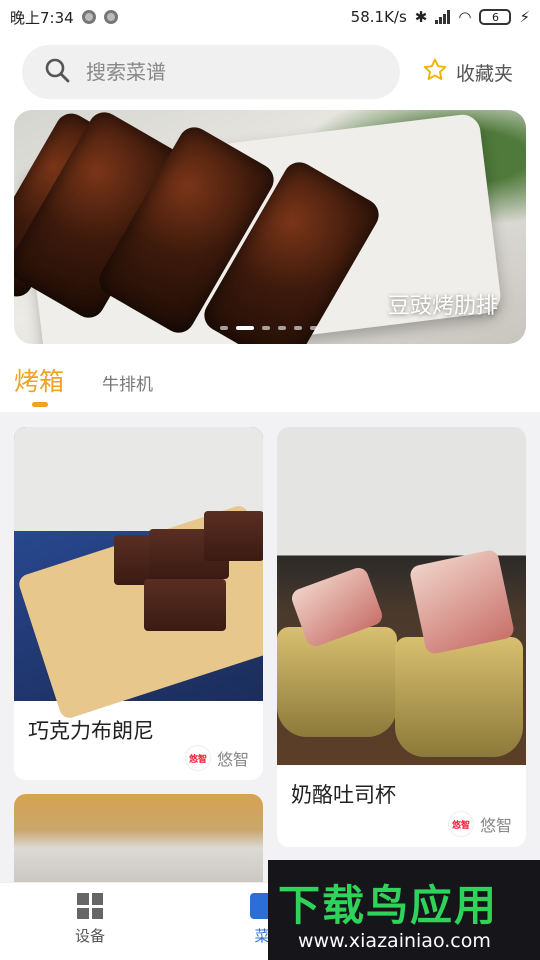  I want to click on search-icon, so click(57, 72).